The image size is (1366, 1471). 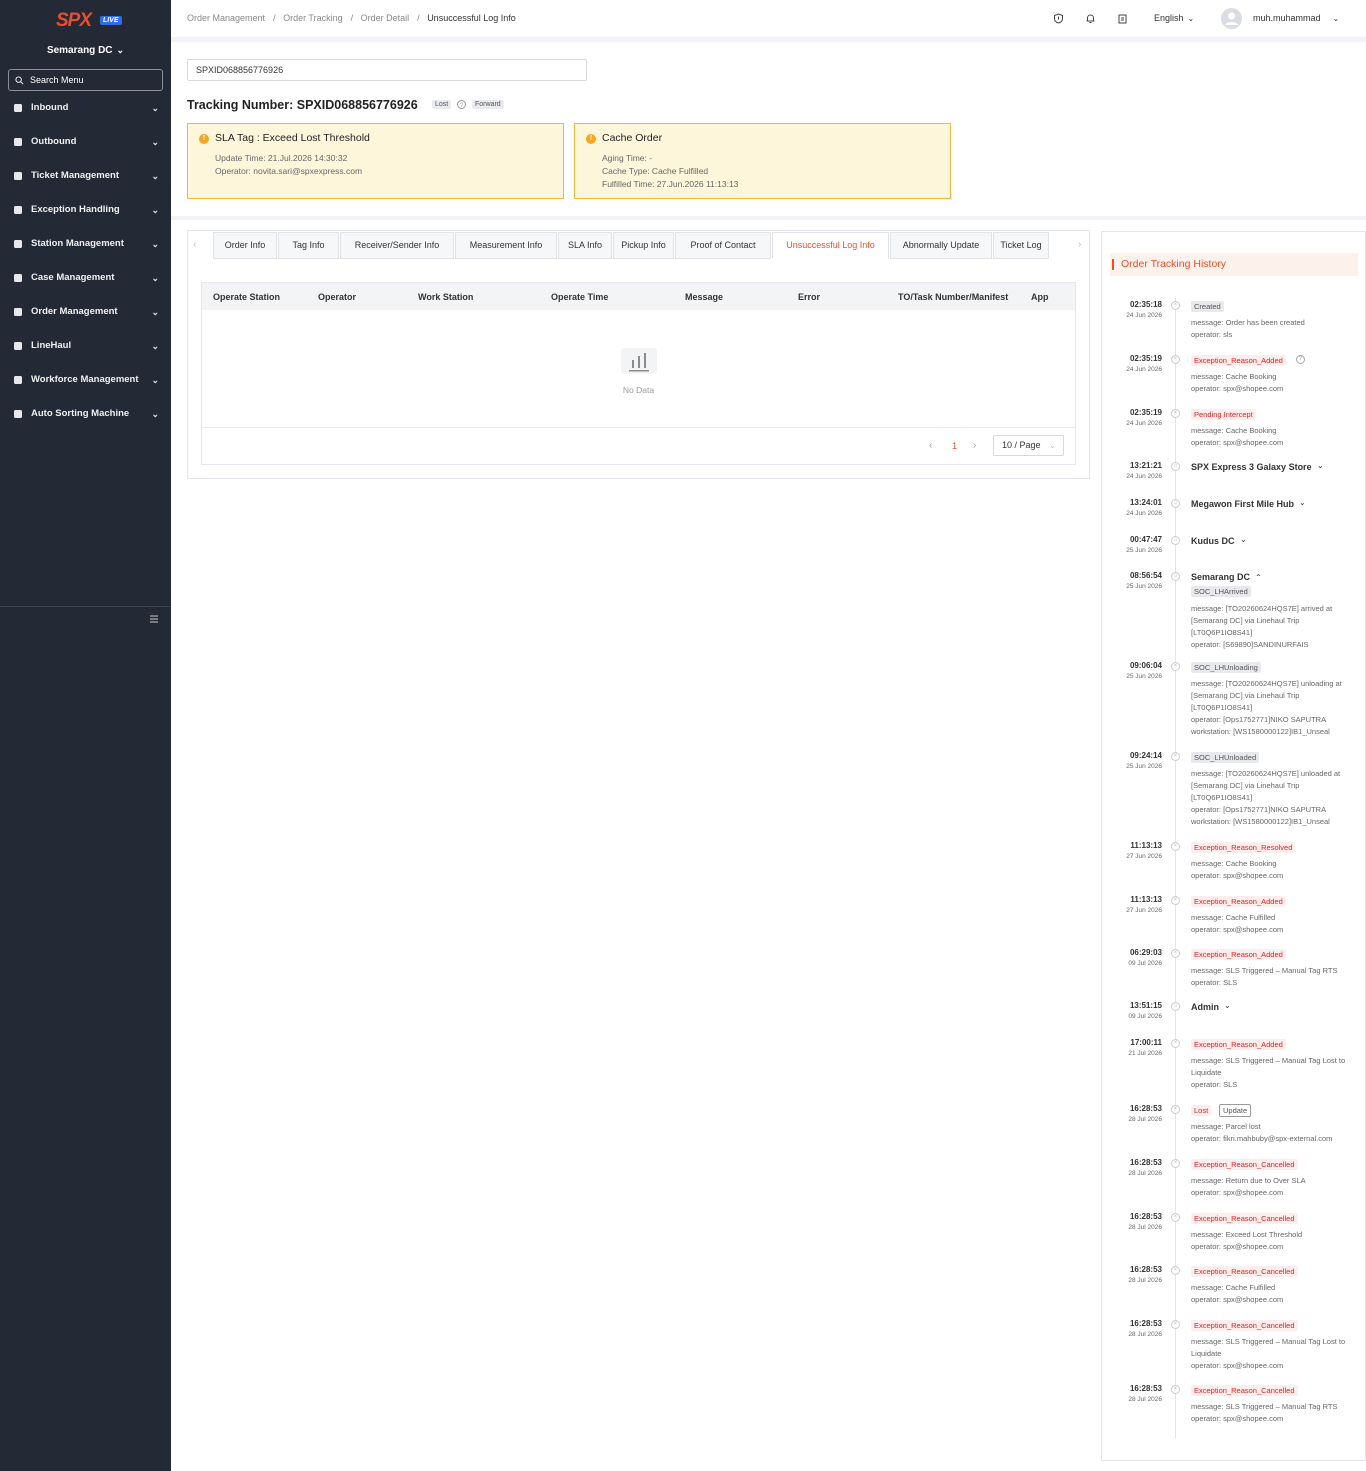 What do you see at coordinates (1090, 18) in the screenshot?
I see `bell-icon` at bounding box center [1090, 18].